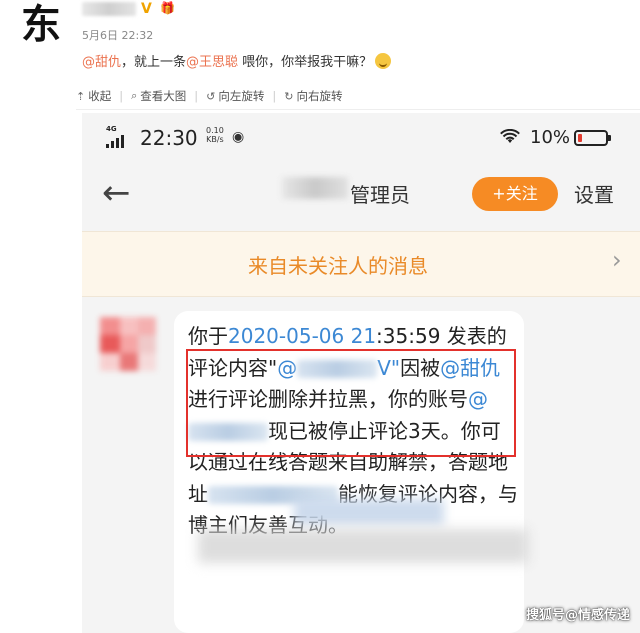  Describe the element at coordinates (109, 9) in the screenshot. I see `username-redacted` at that location.